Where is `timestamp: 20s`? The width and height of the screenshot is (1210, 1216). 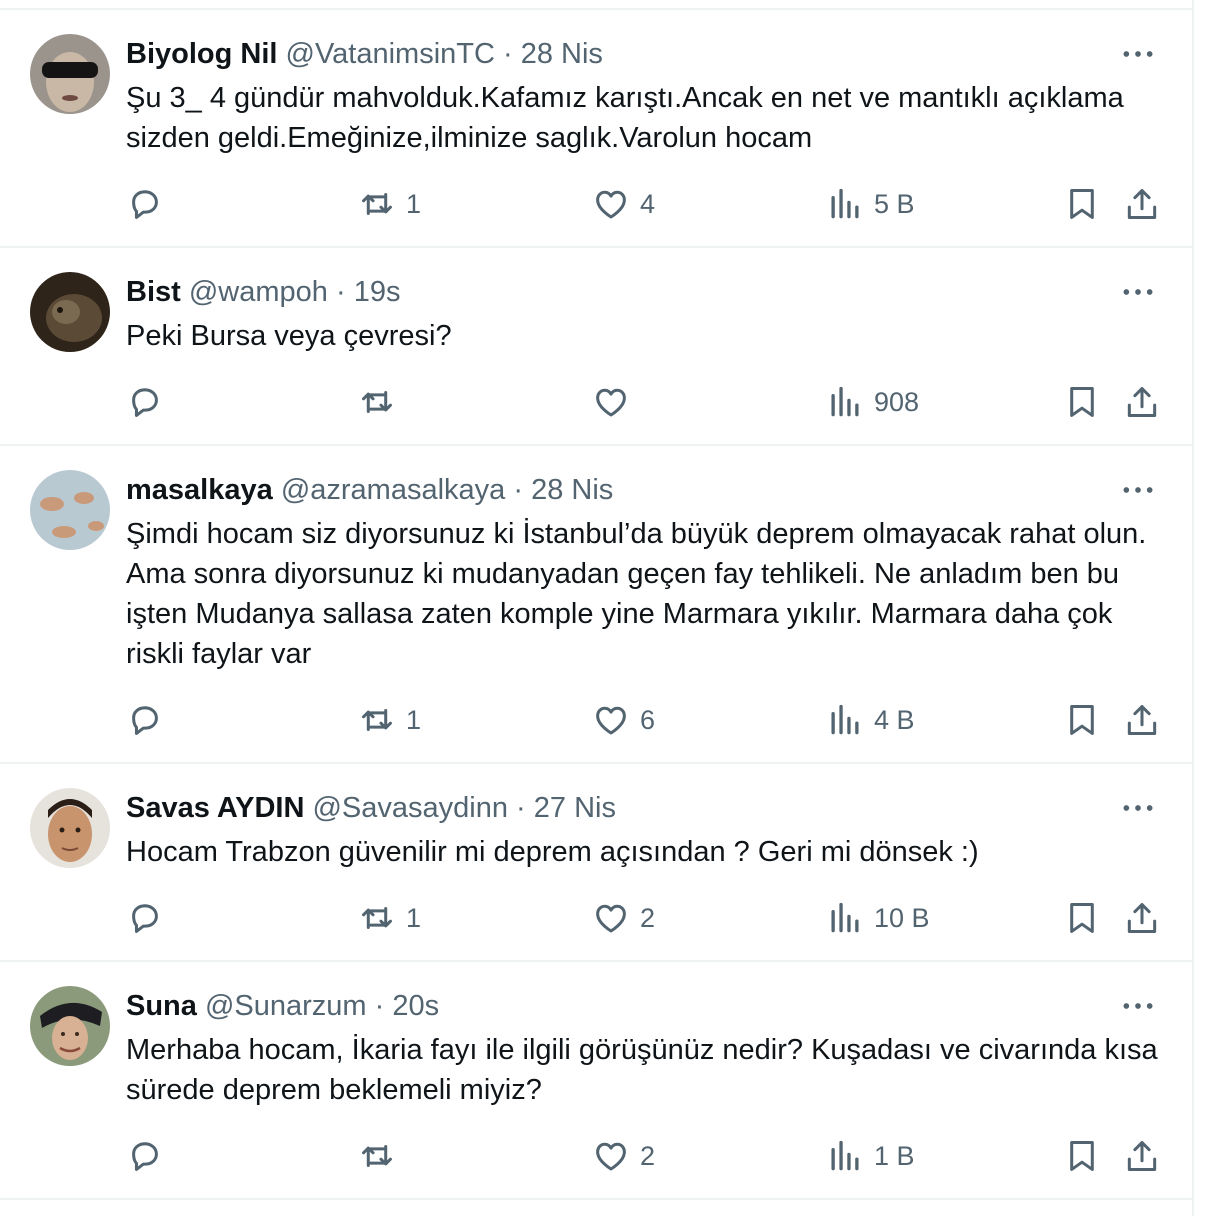 timestamp: 20s is located at coordinates (415, 1006).